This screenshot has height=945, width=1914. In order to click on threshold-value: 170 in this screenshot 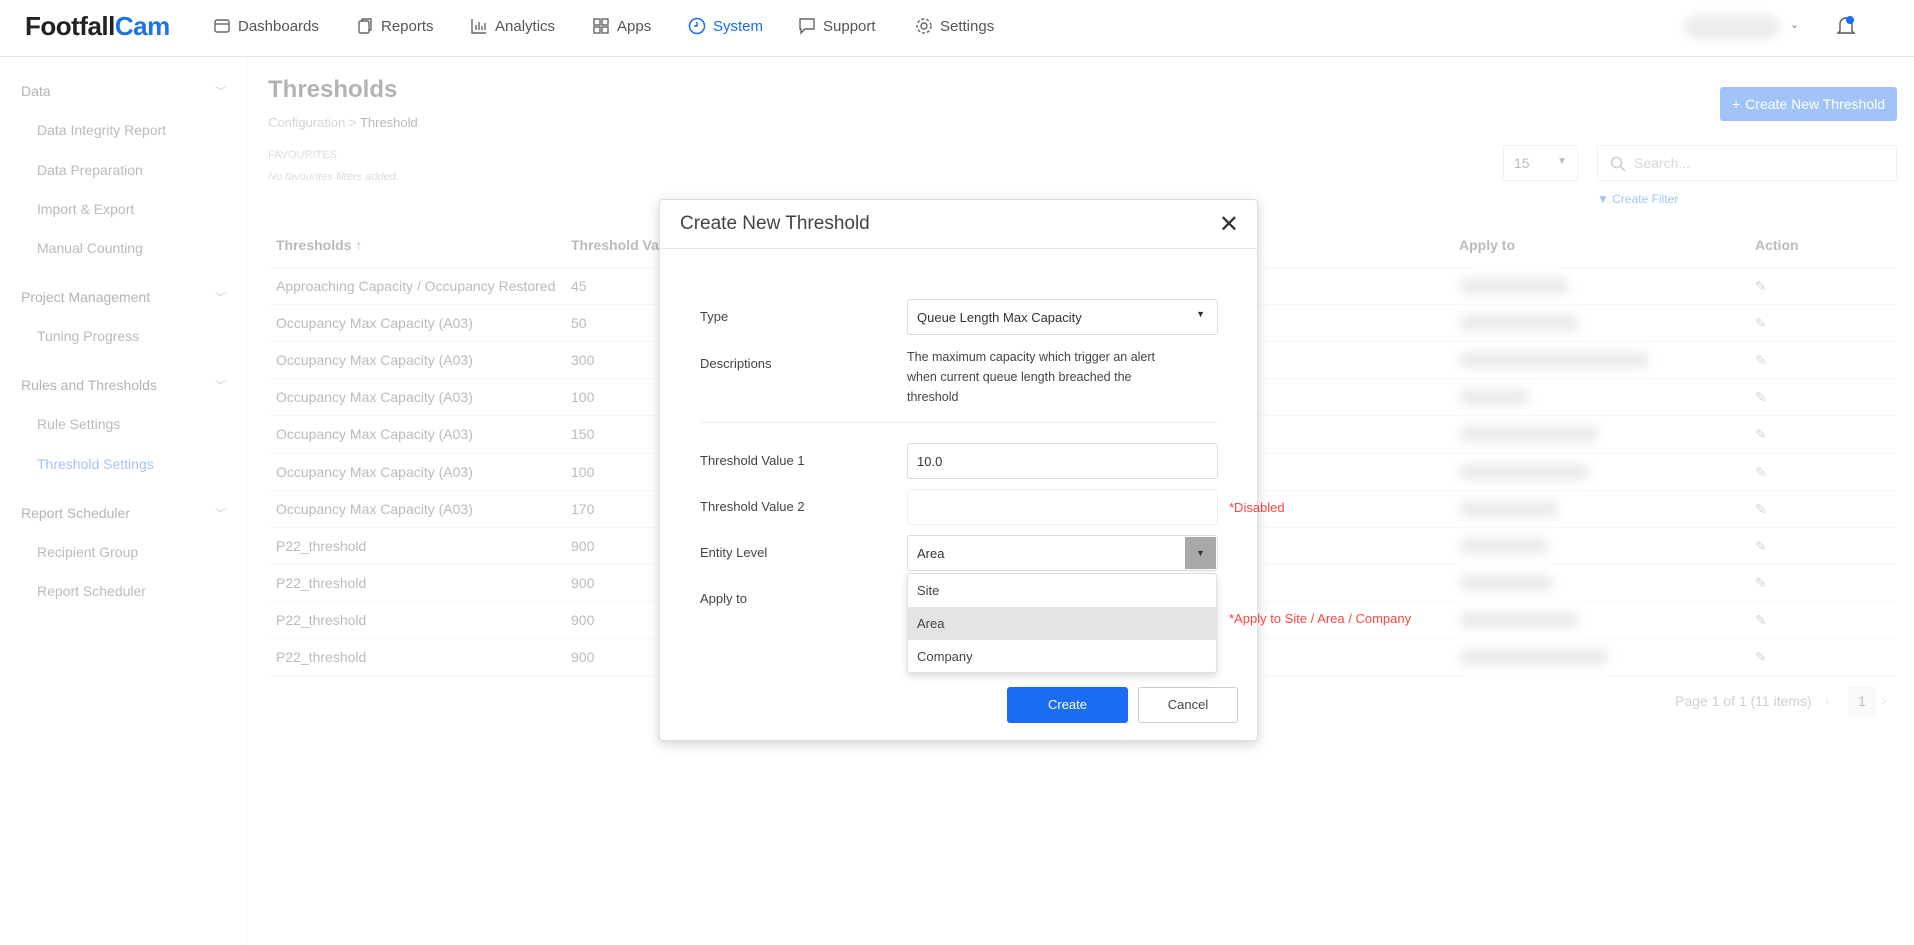, I will do `click(583, 508)`.